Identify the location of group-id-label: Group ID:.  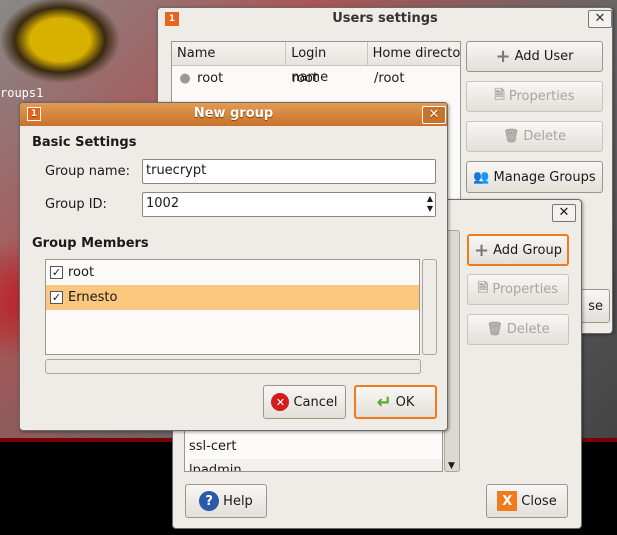
(76, 204).